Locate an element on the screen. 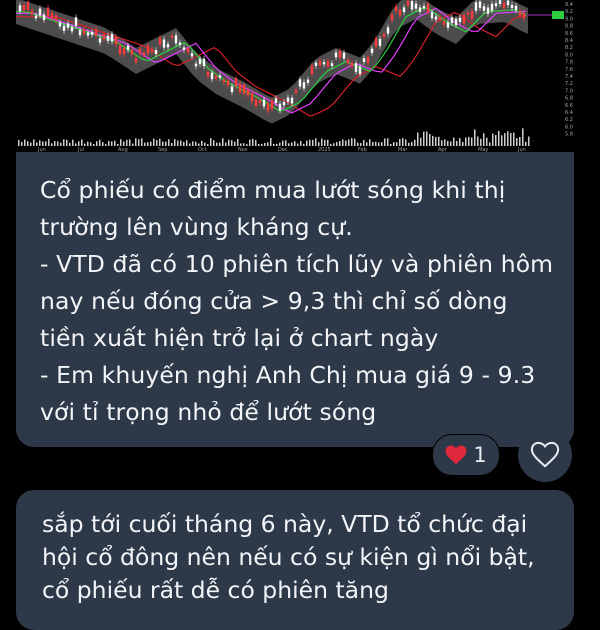  heart-outline-icon is located at coordinates (545, 454).